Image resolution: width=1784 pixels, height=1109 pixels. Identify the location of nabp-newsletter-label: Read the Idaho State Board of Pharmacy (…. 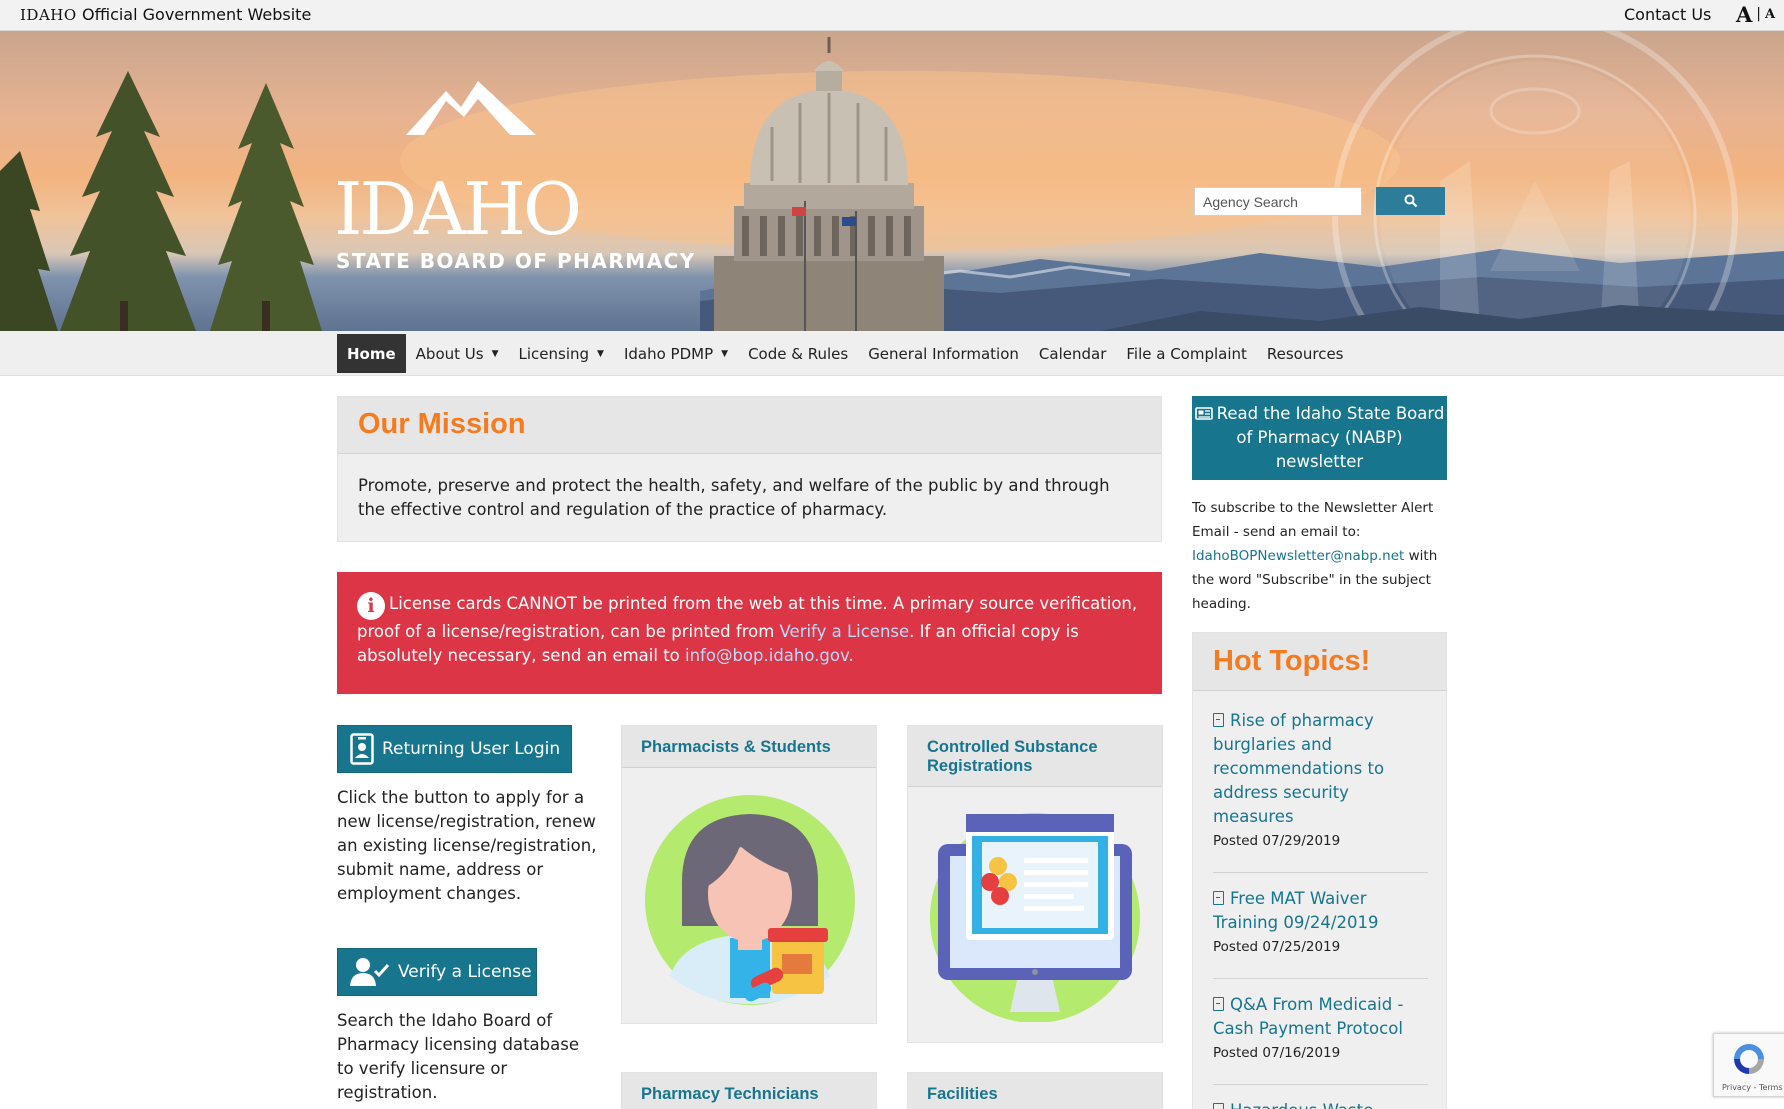
(1330, 437).